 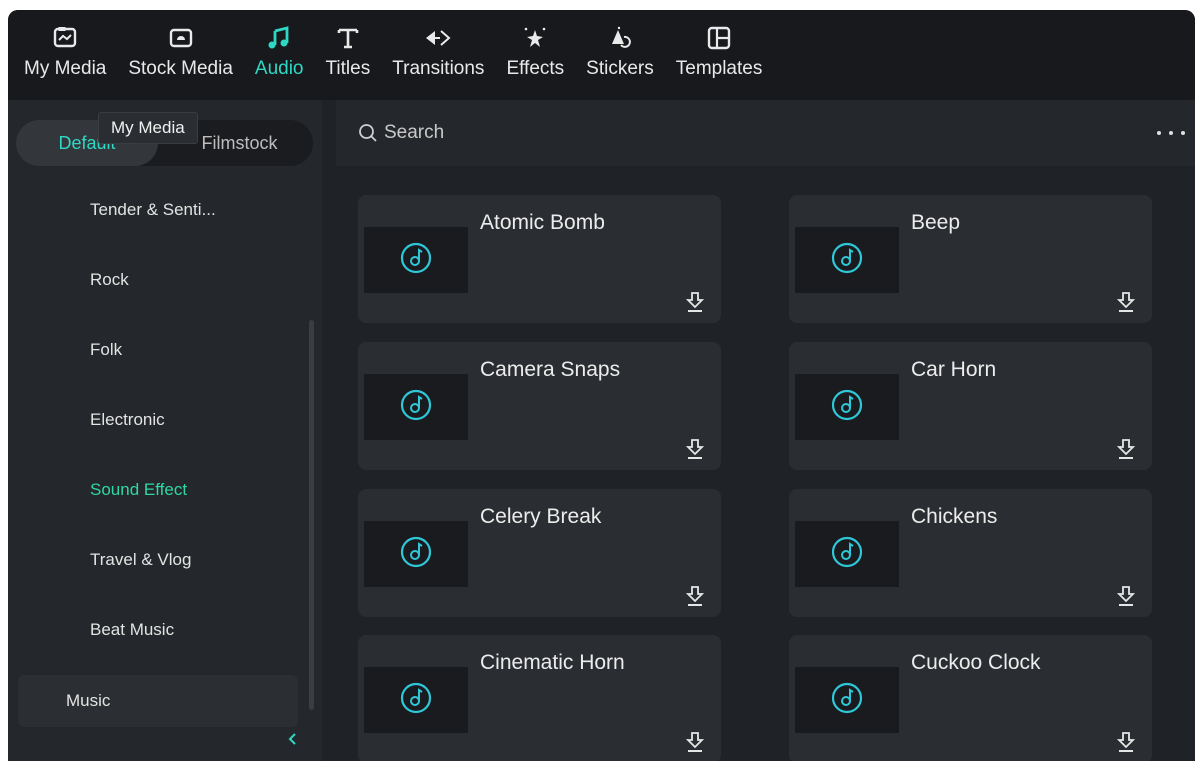 I want to click on template-layout-icon, so click(x=719, y=38).